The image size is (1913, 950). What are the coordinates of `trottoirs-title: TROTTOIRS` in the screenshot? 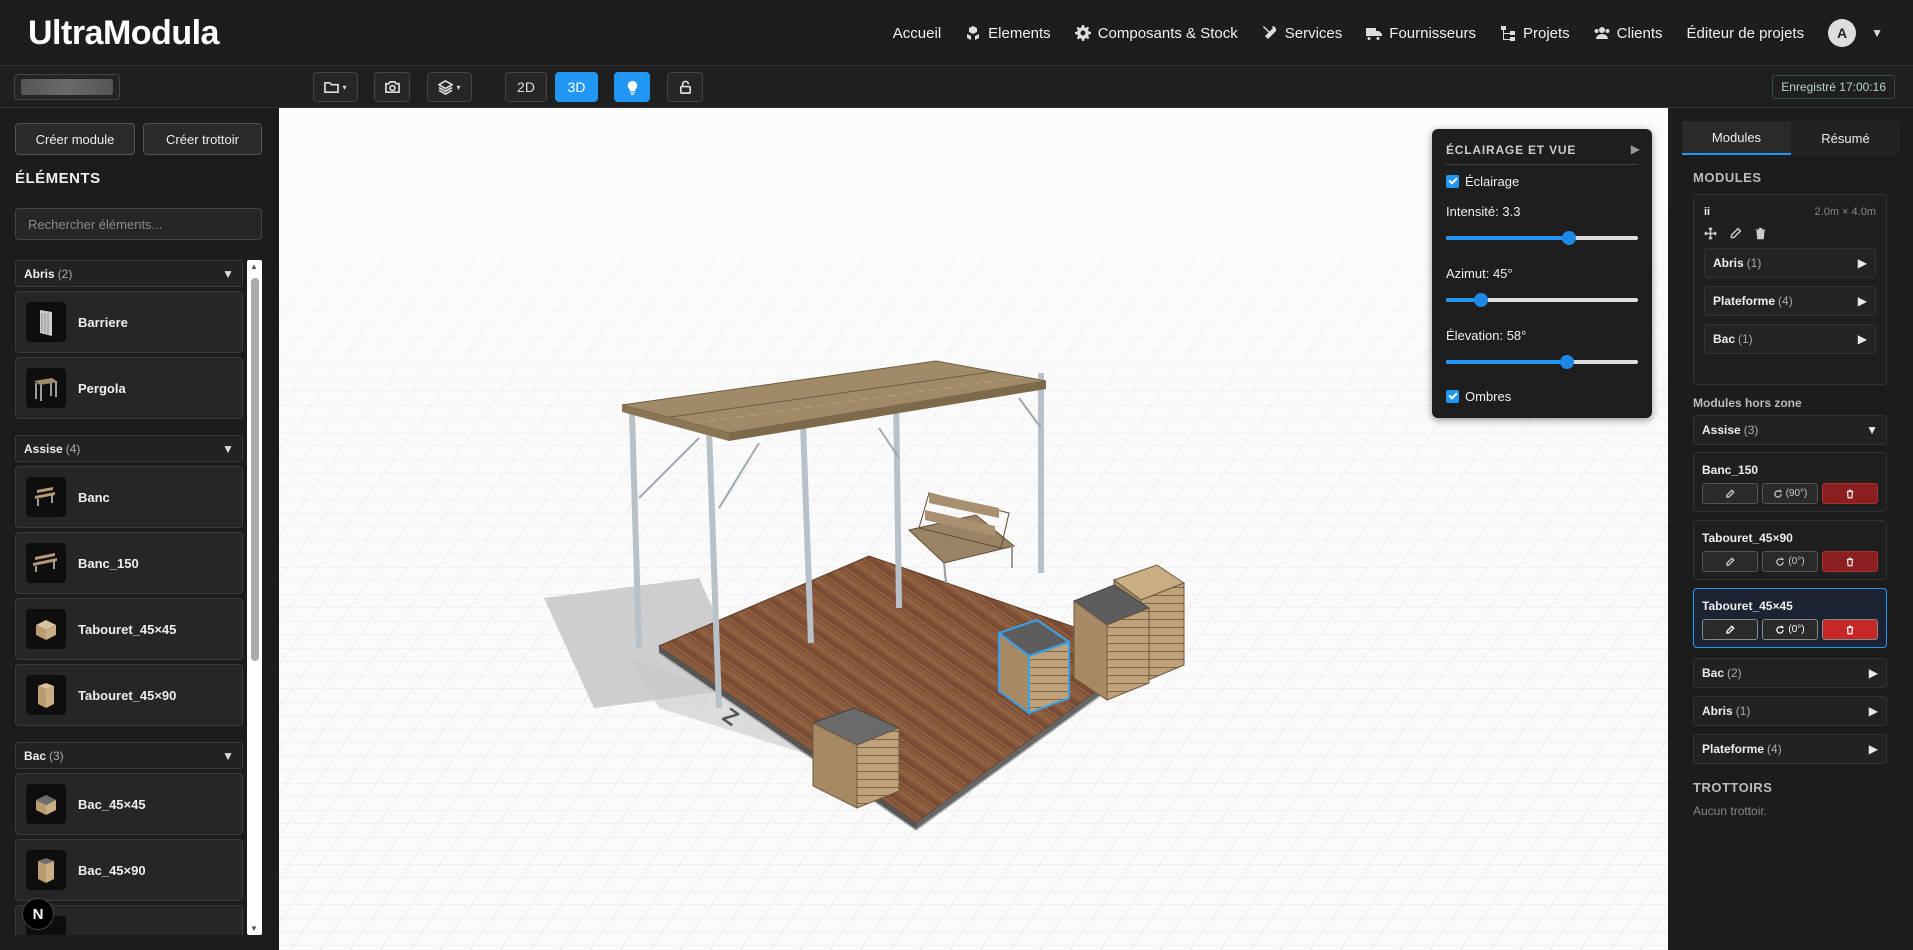 It's located at (1733, 787).